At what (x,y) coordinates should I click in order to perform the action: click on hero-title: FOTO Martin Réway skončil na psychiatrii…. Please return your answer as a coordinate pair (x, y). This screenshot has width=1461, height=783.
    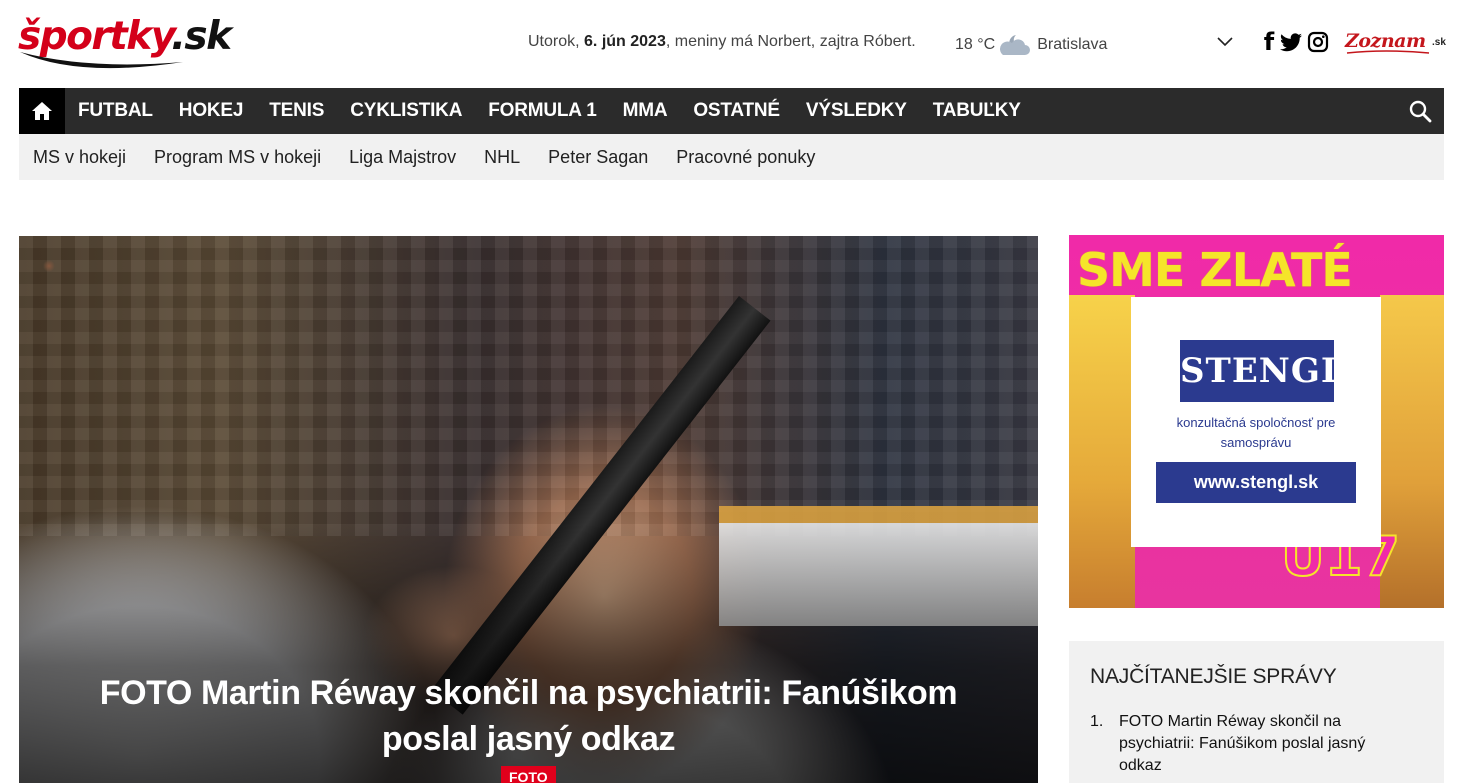
    Looking at the image, I should click on (528, 716).